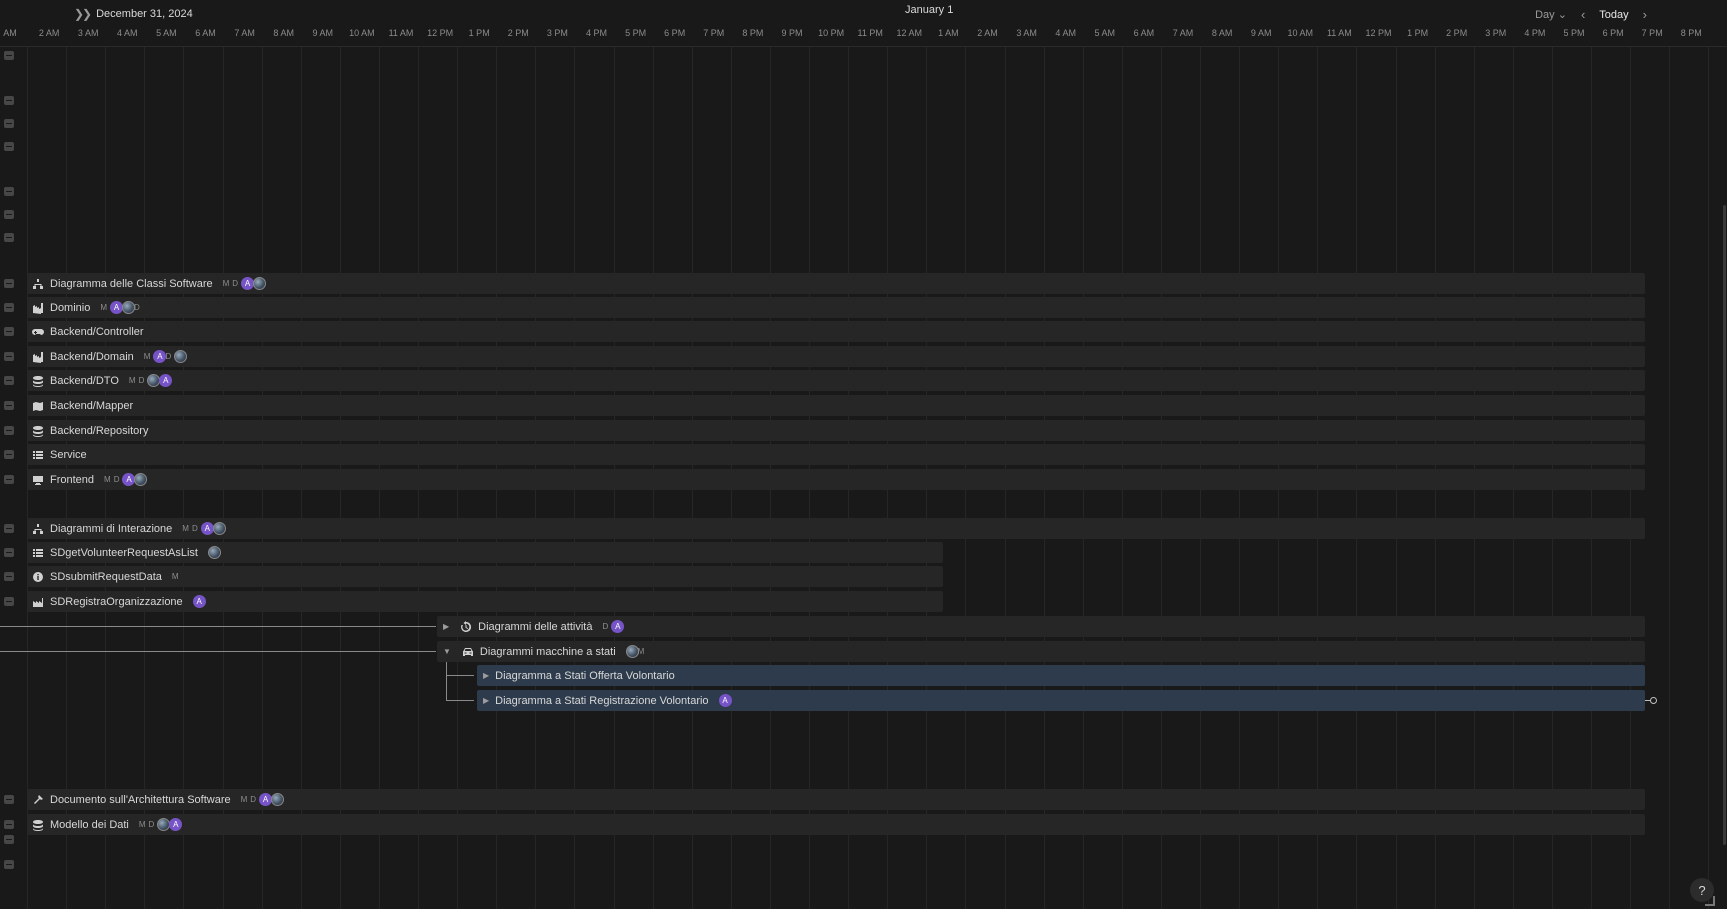 The width and height of the screenshot is (1727, 909). What do you see at coordinates (1653, 700) in the screenshot?
I see `dependency-handle` at bounding box center [1653, 700].